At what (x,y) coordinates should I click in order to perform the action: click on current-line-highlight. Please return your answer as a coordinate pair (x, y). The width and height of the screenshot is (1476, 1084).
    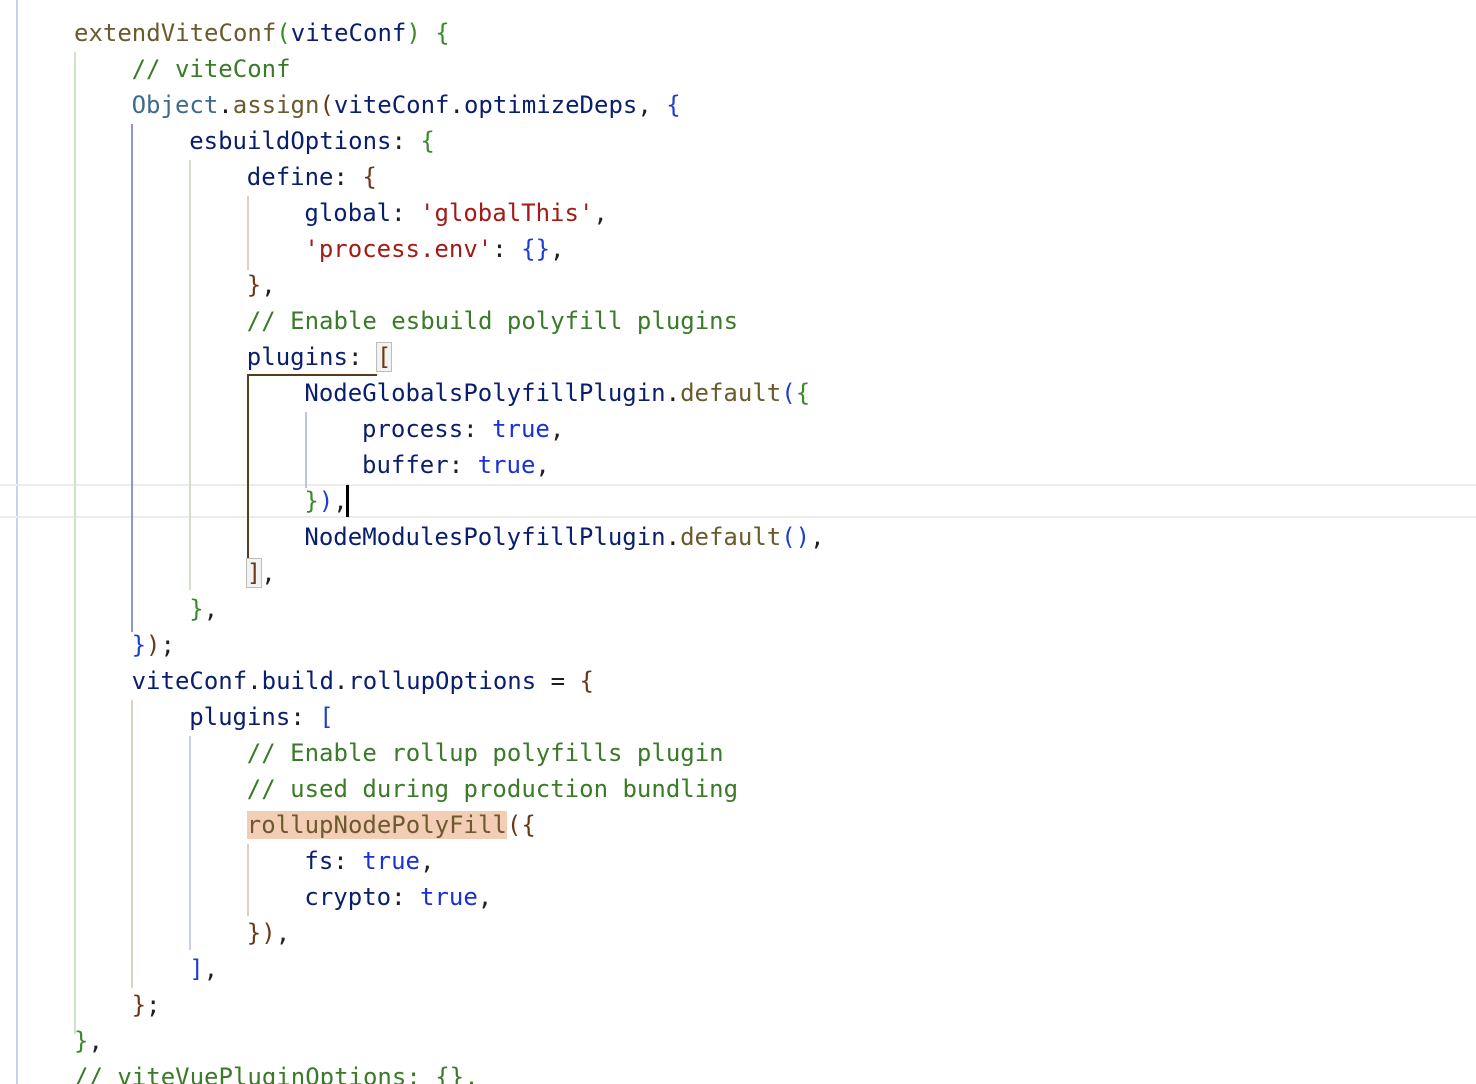
    Looking at the image, I should click on (738, 501).